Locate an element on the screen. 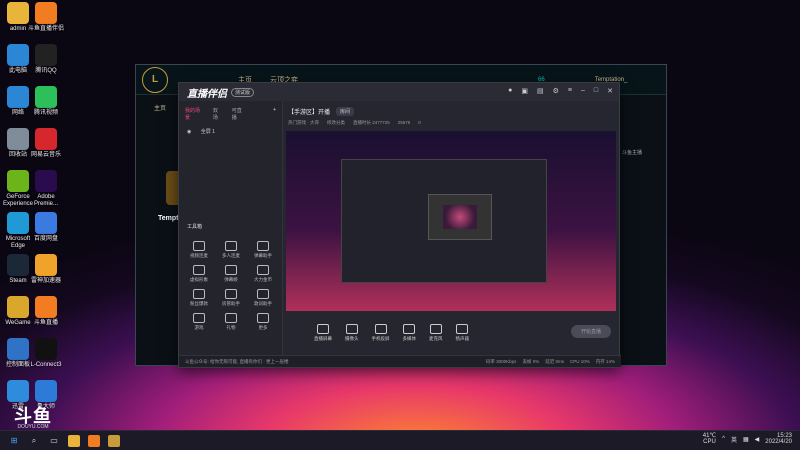 The image size is (800, 450). network-icon: ▦ is located at coordinates (746, 439).